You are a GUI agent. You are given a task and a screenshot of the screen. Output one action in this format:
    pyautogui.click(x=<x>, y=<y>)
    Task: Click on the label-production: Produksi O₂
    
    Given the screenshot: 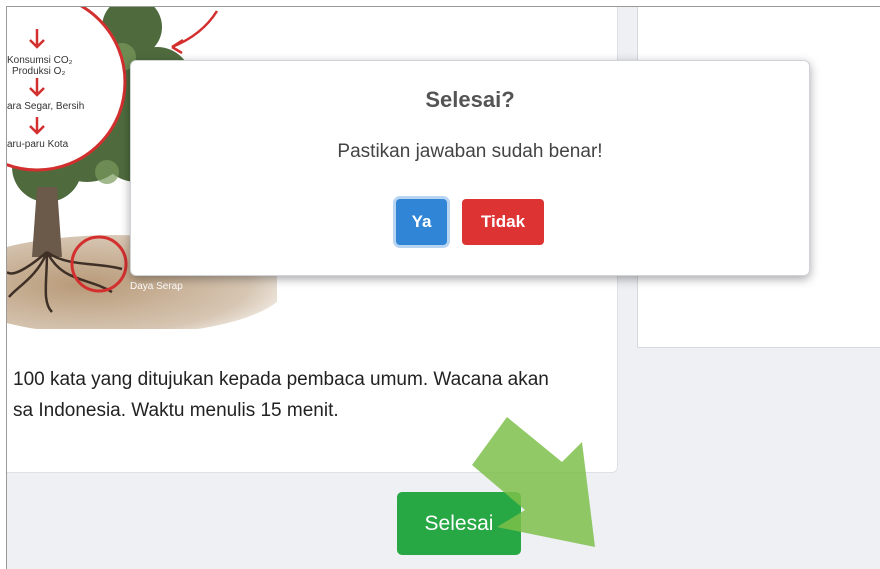 What is the action you would take?
    pyautogui.click(x=38, y=71)
    